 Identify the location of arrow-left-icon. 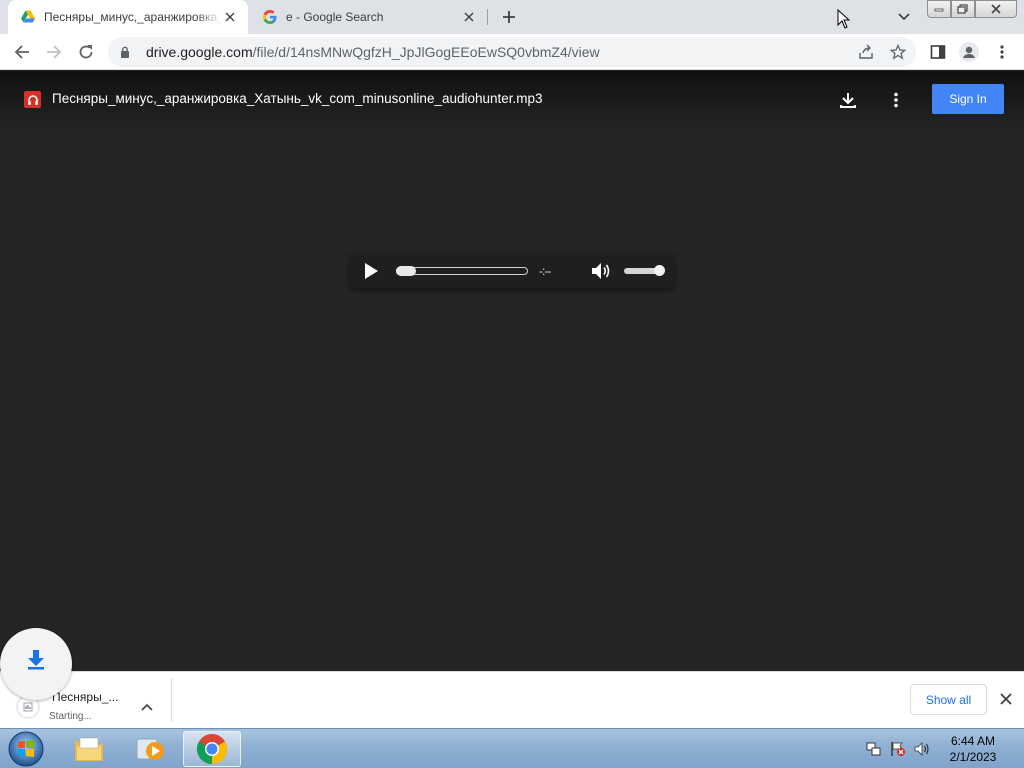
(21, 52).